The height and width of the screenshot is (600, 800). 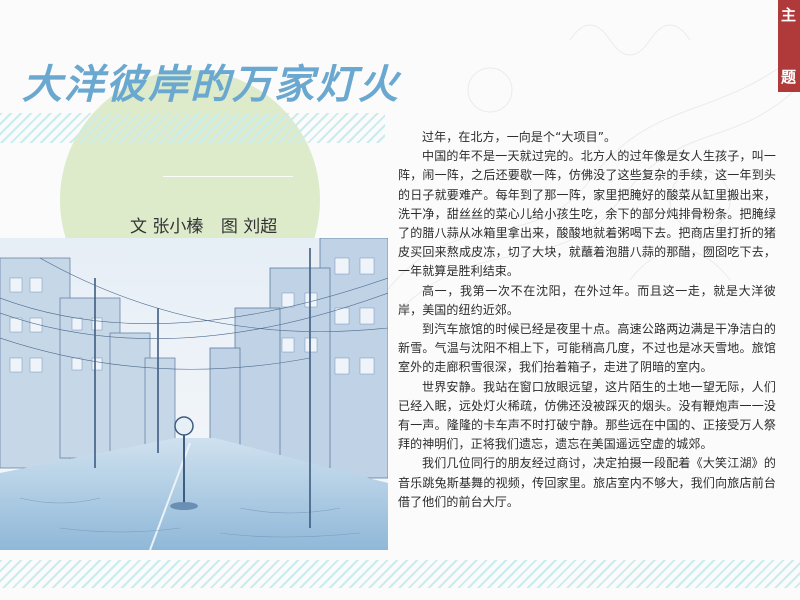 I want to click on section-tab-char: 主, so click(x=789, y=15).